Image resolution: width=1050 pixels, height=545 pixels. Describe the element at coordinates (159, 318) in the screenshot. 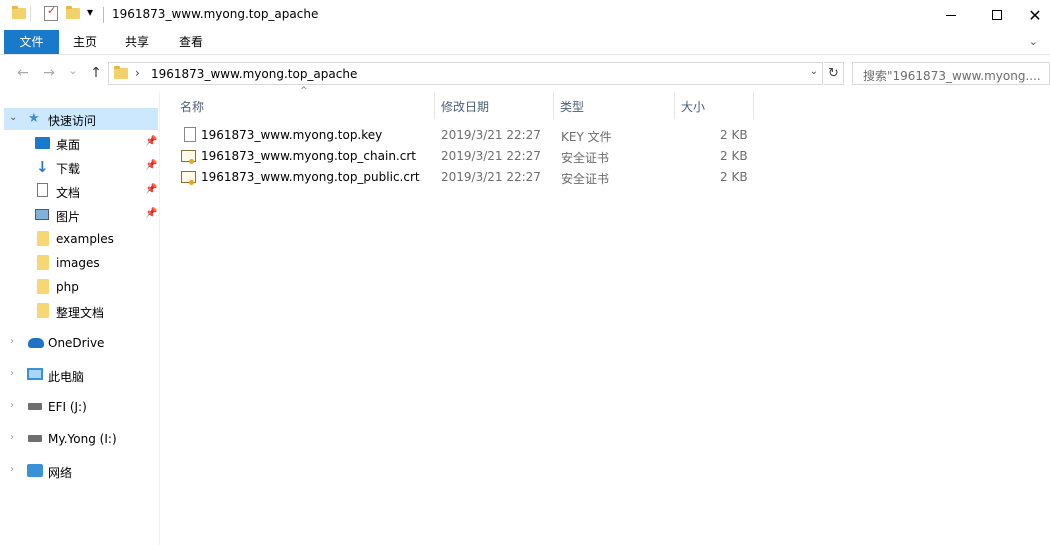

I see `pane-divider` at that location.